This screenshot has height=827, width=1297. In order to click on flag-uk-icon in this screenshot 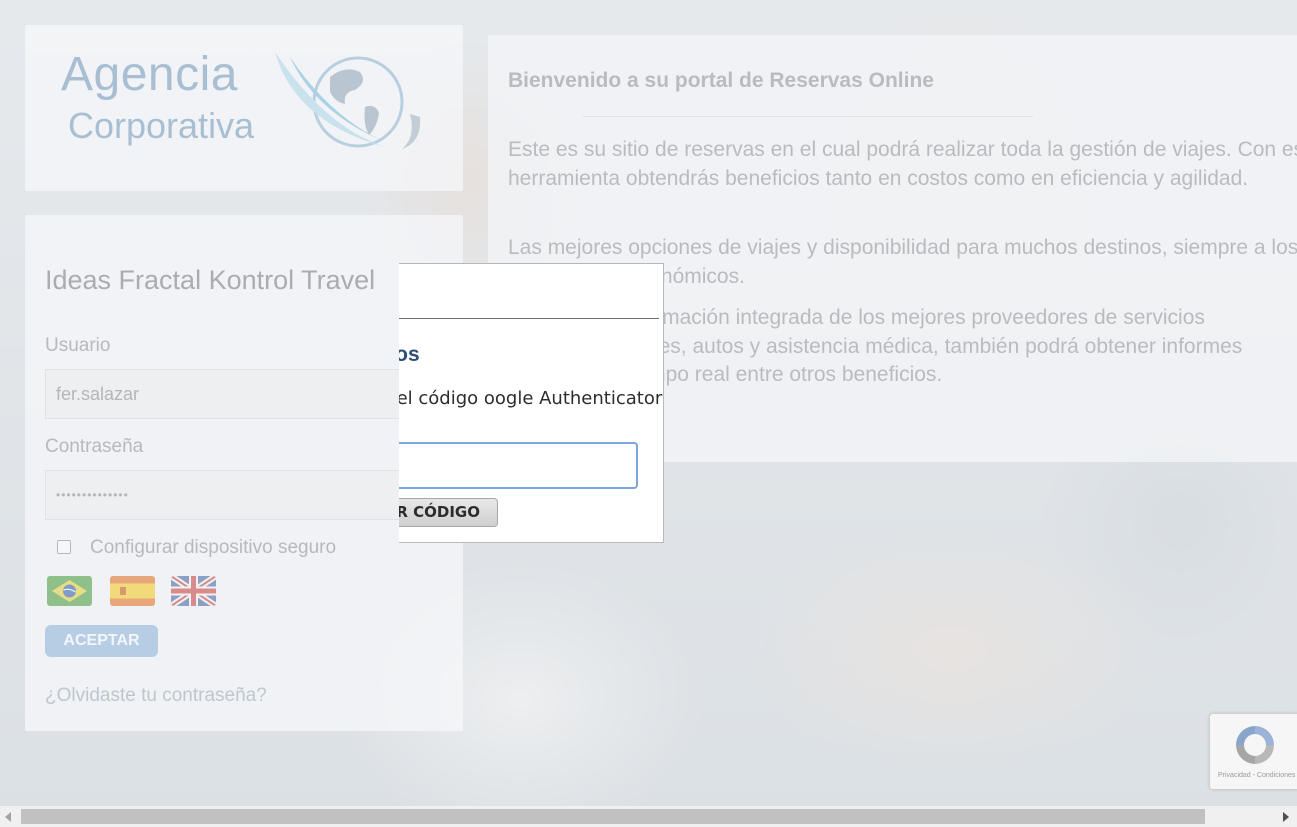, I will do `click(193, 591)`.